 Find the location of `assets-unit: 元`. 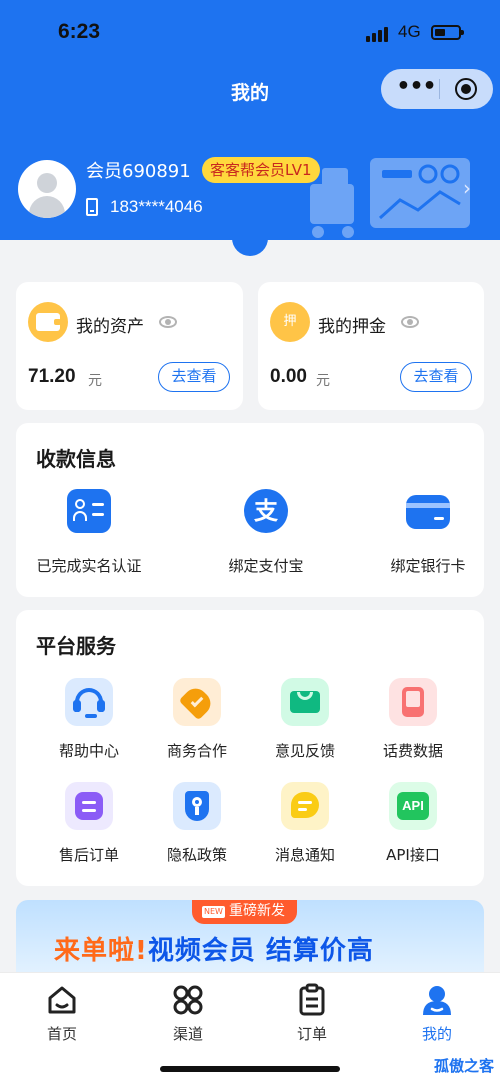

assets-unit: 元 is located at coordinates (95, 381).